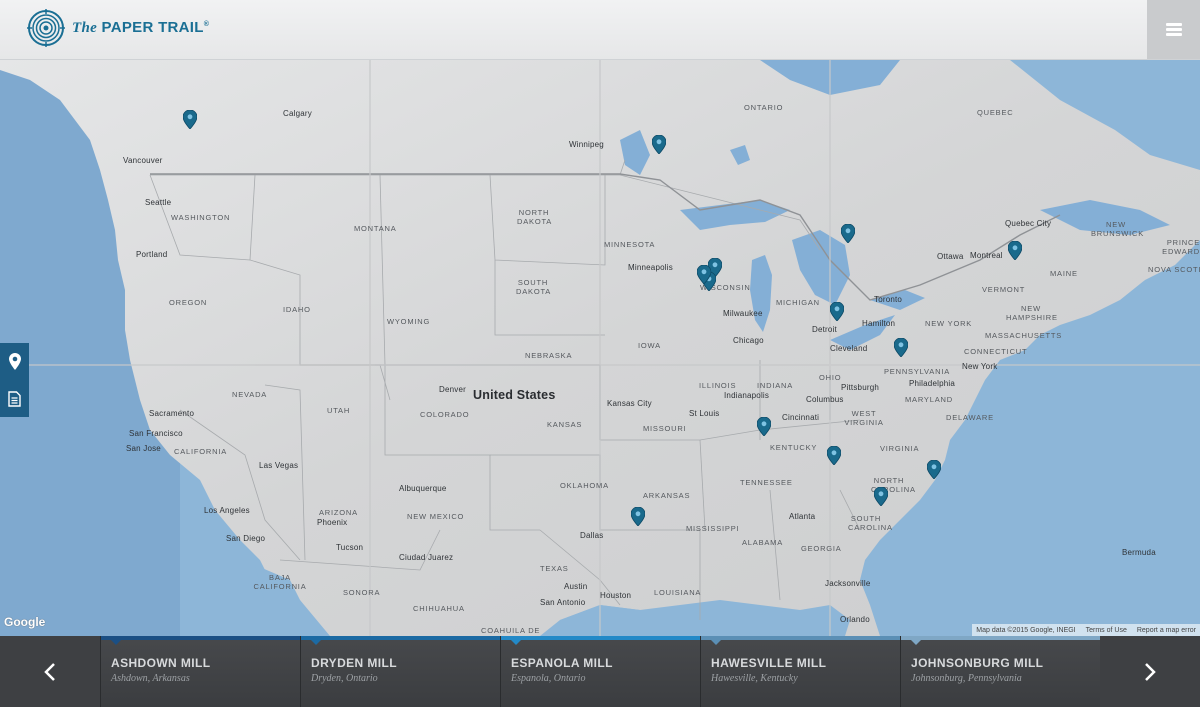 The height and width of the screenshot is (707, 1200). I want to click on mill-card: HAWESVILLE MILL Hawesville, Kentucky, so click(800, 671).